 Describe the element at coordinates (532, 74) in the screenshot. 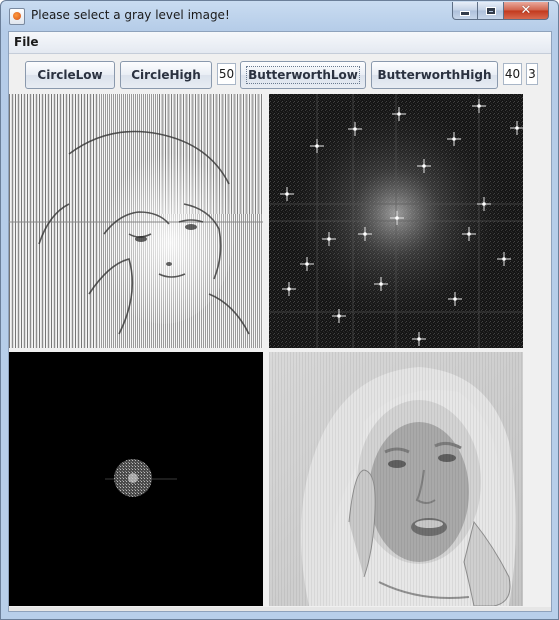

I see `butterworth-order-field: 3` at that location.